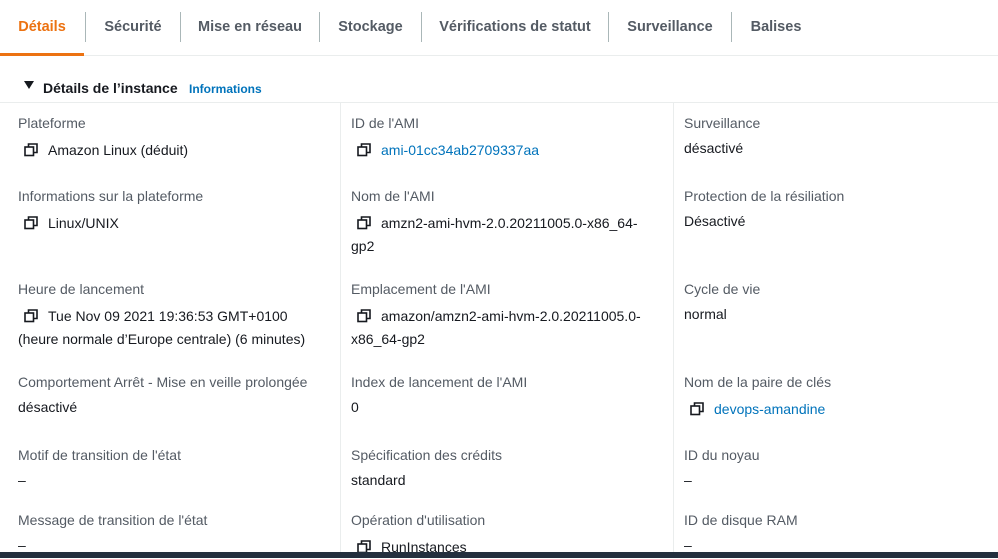 The image size is (998, 559). What do you see at coordinates (722, 455) in the screenshot?
I see `field-label: ID du noyau` at bounding box center [722, 455].